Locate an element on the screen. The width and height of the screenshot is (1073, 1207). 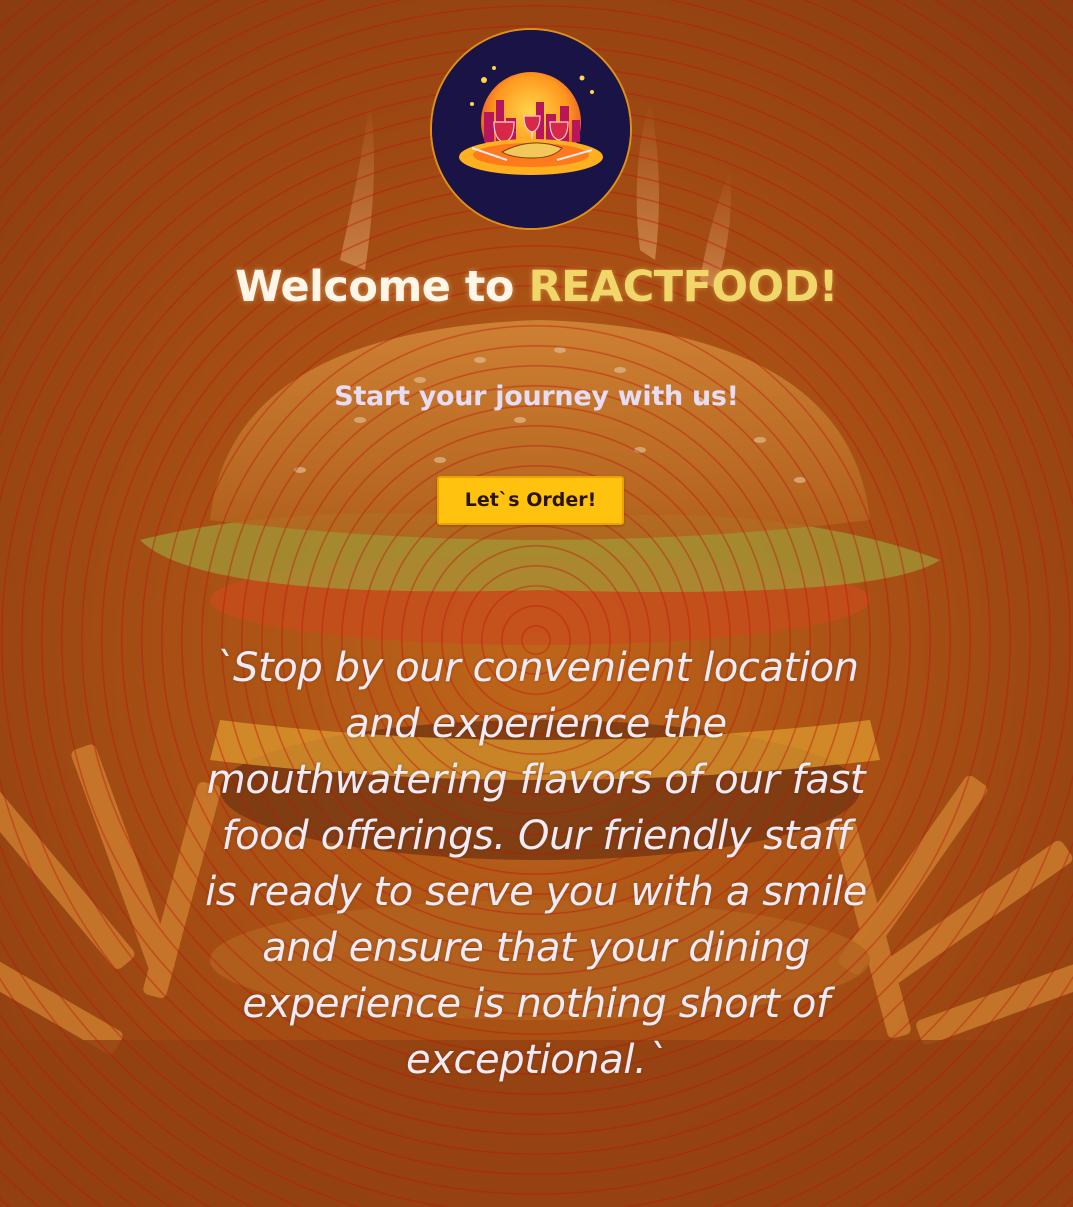
title-brand-text: REACTFOOD! is located at coordinates (683, 287).